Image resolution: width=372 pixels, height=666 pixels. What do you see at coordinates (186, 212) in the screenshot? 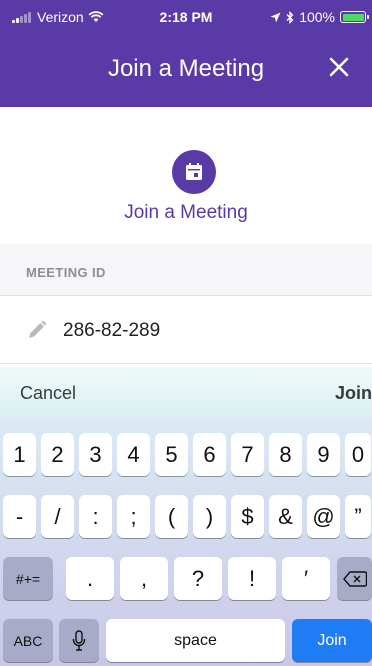
I see `hero-title: Join a Meeting` at bounding box center [186, 212].